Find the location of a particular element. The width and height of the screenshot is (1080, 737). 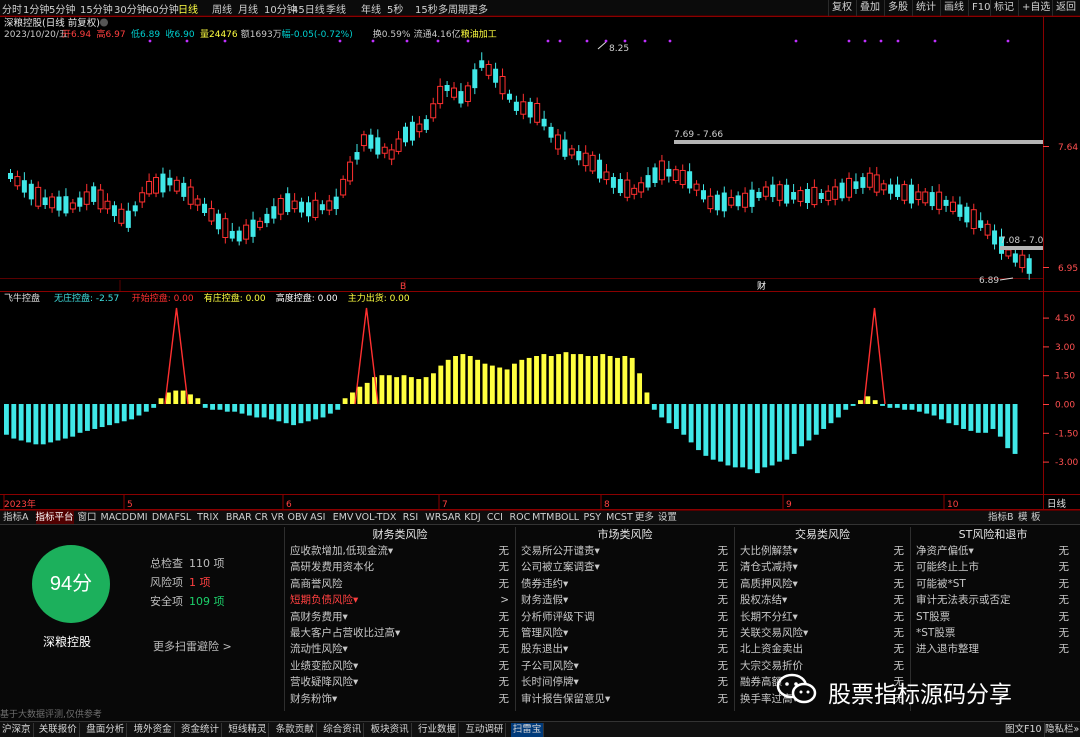

risk-item: 分析师评级下调 无 is located at coordinates (625, 617).